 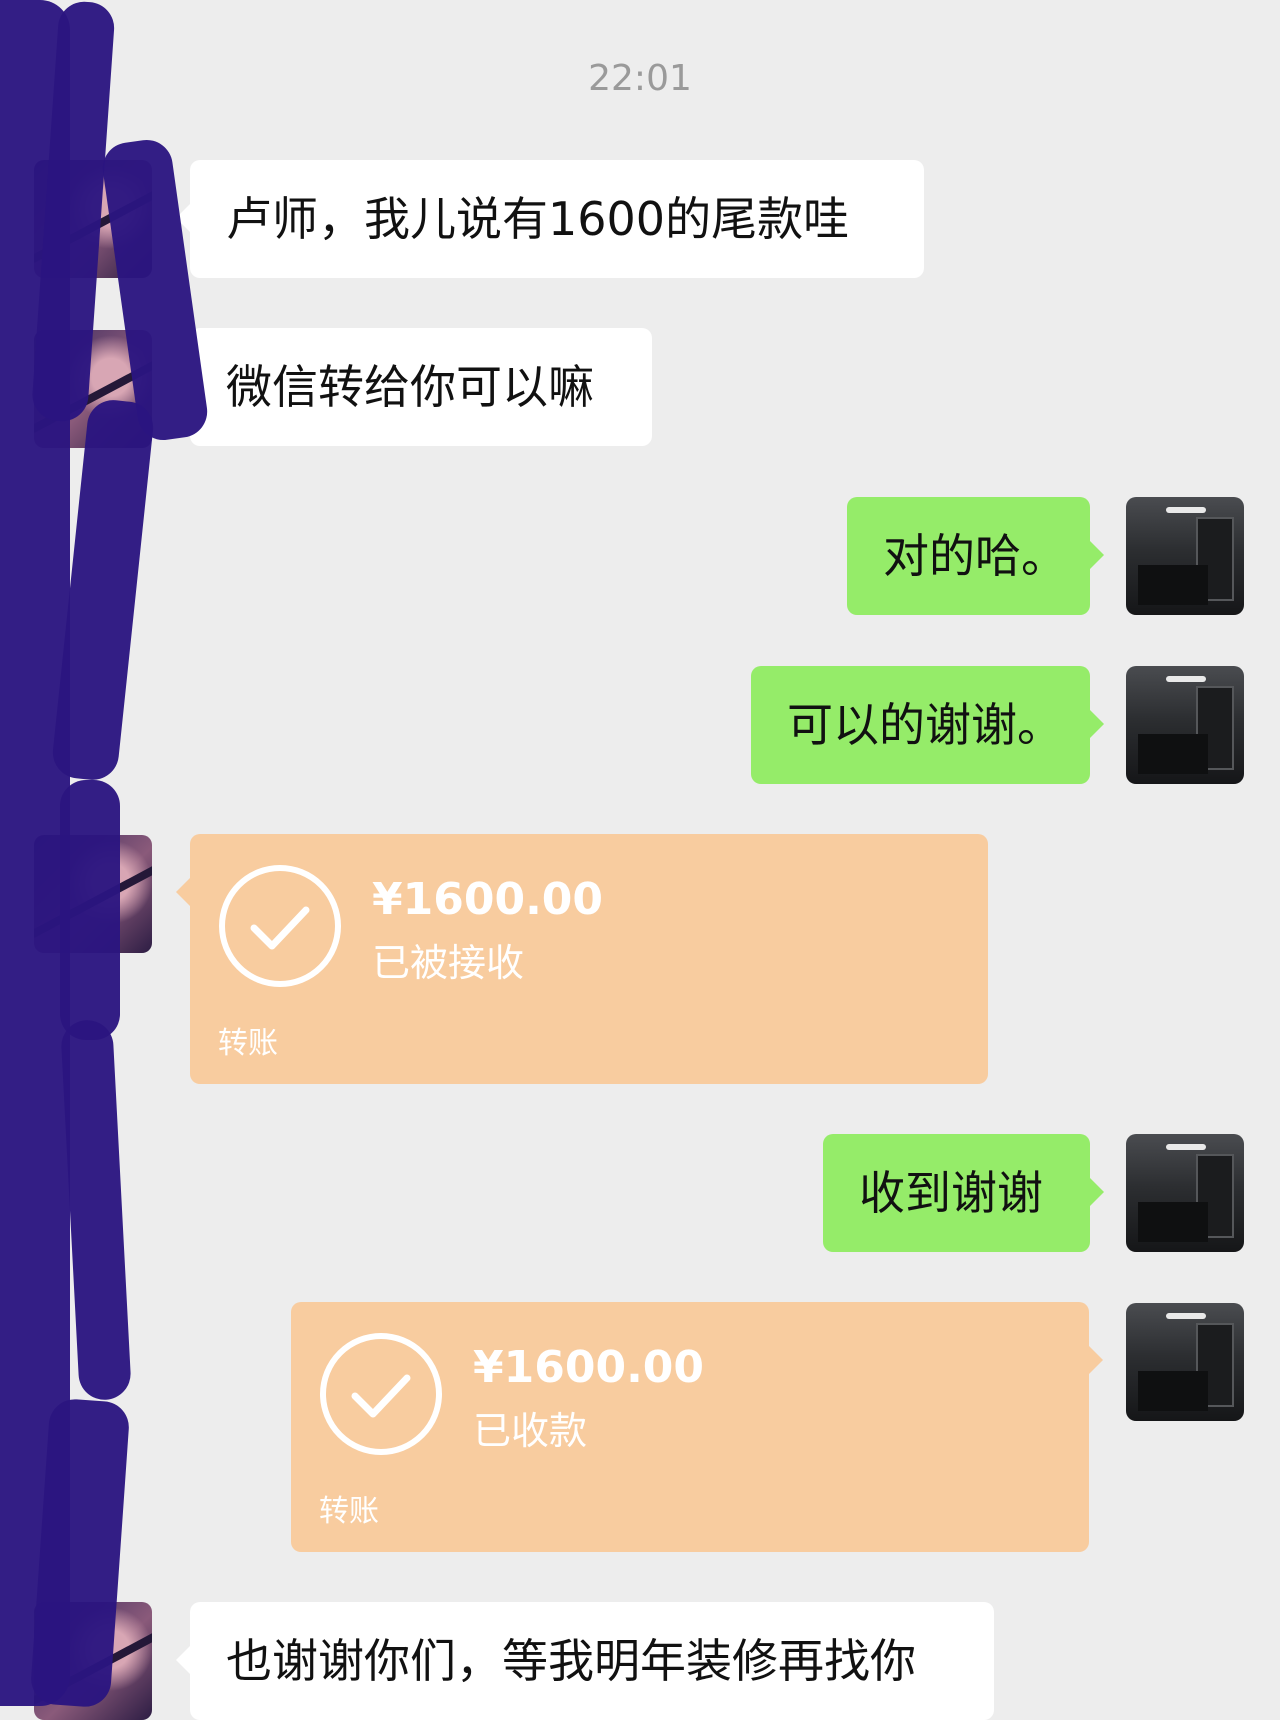 I want to click on transfer-card-sent: ¥1600.00 已收款 转账, so click(x=697, y=1427).